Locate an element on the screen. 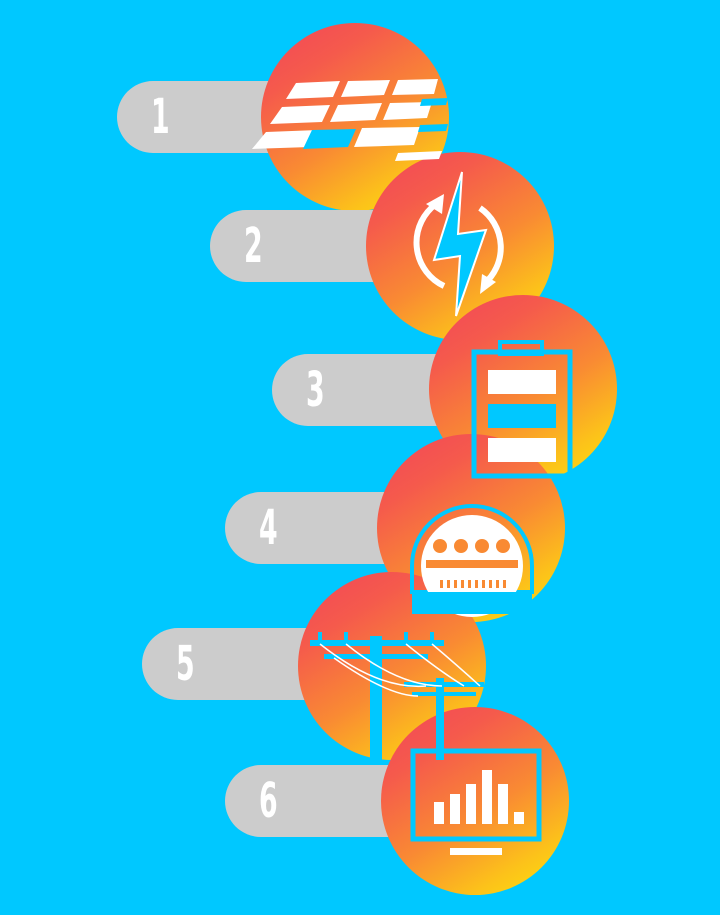 This screenshot has height=915, width=720. electric-meter-icon is located at coordinates (472, 560).